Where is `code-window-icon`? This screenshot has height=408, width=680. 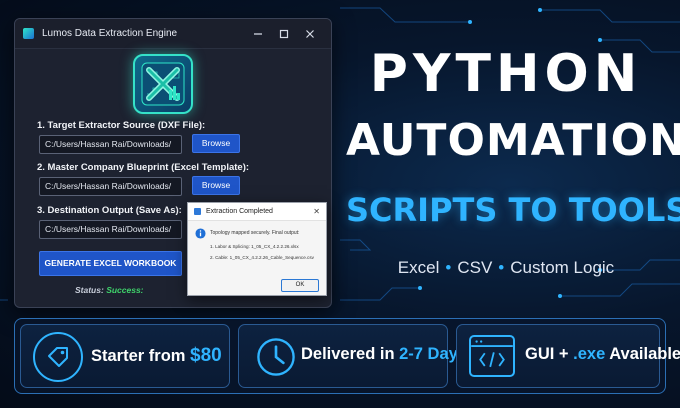 code-window-icon is located at coordinates (492, 356).